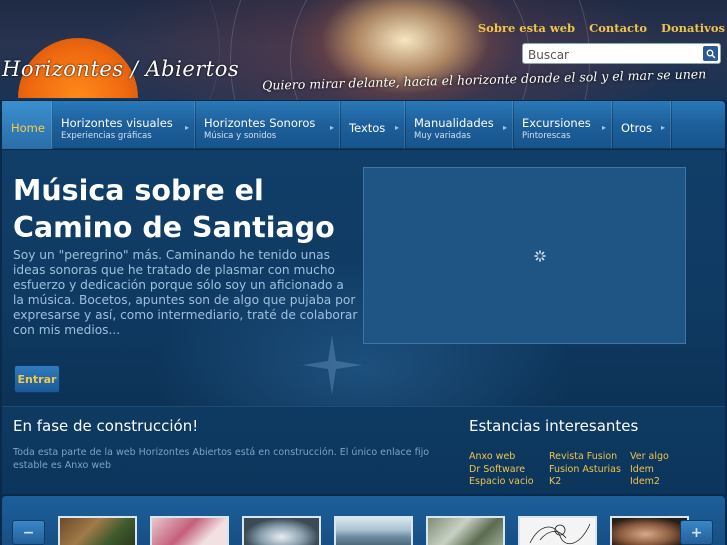 Image resolution: width=727 pixels, height=545 pixels. Describe the element at coordinates (28, 532) in the screenshot. I see `gallery-prev-button: −` at that location.